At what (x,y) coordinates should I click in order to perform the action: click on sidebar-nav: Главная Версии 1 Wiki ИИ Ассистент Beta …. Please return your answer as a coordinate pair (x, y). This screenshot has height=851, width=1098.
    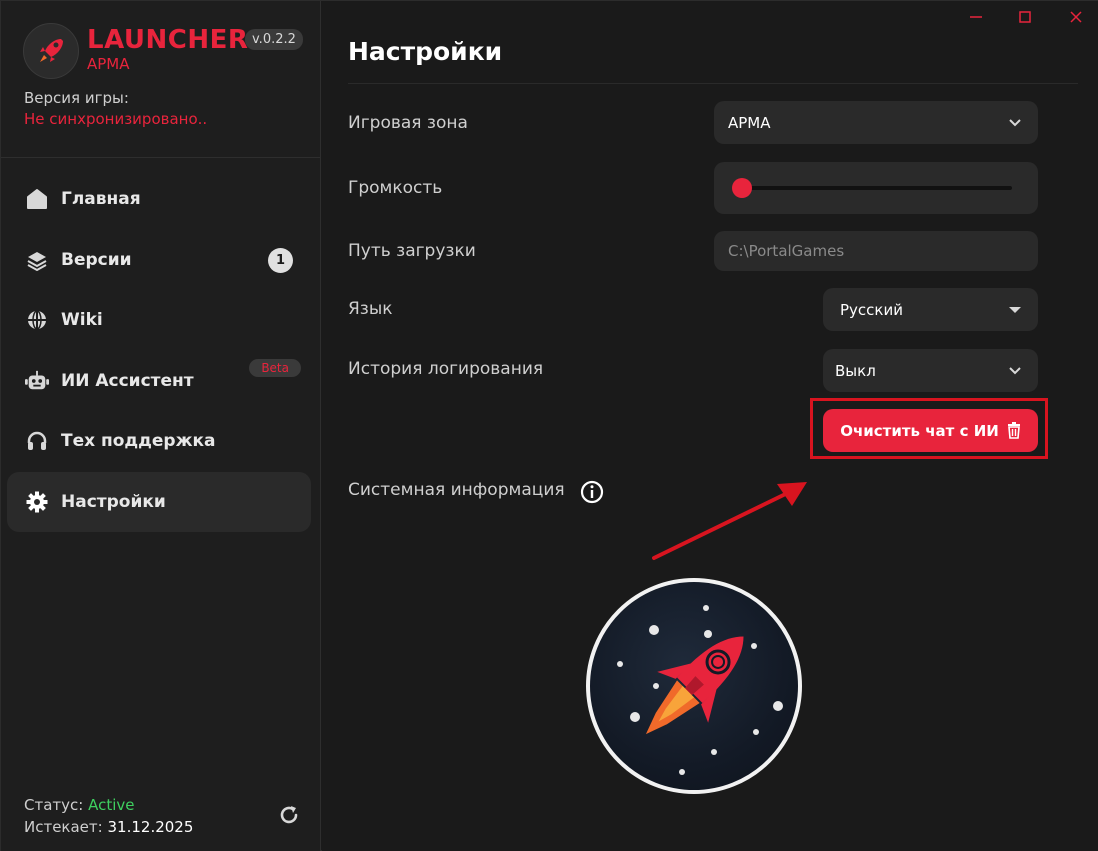
    Looking at the image, I should click on (159, 350).